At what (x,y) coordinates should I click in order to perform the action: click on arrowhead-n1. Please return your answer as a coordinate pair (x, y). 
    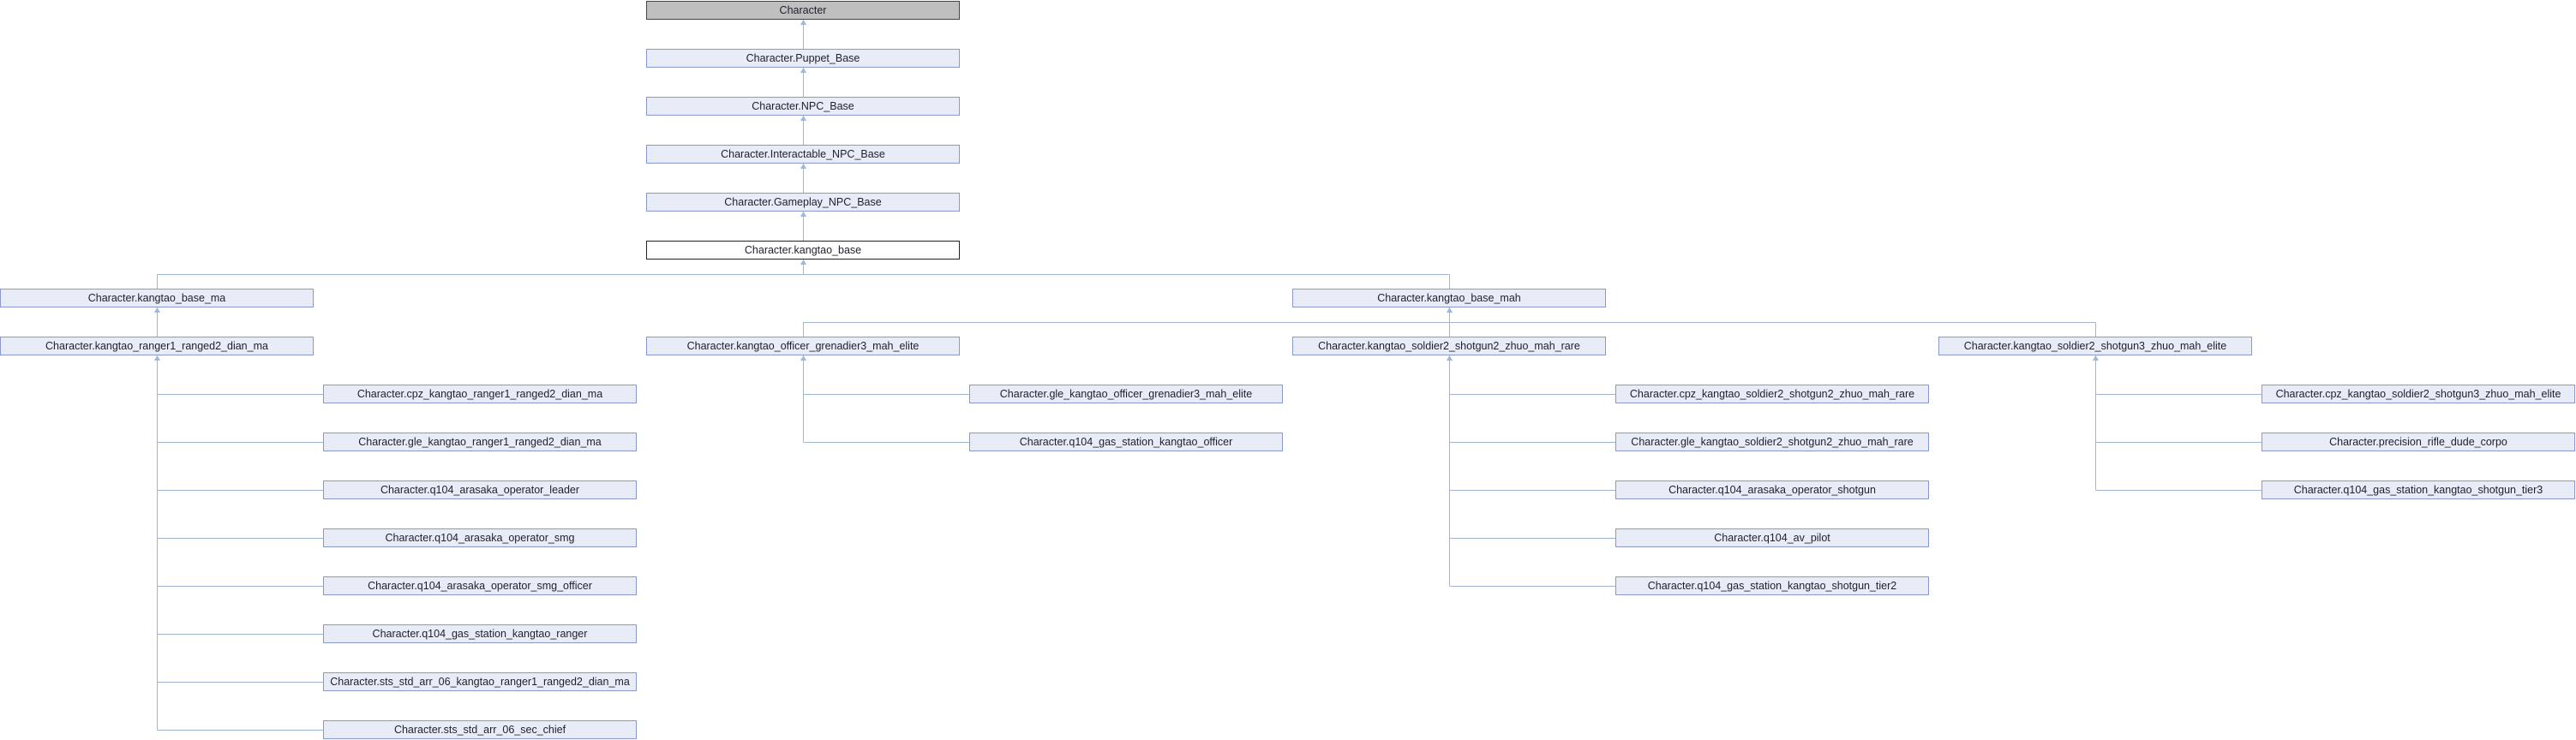
    Looking at the image, I should click on (803, 70).